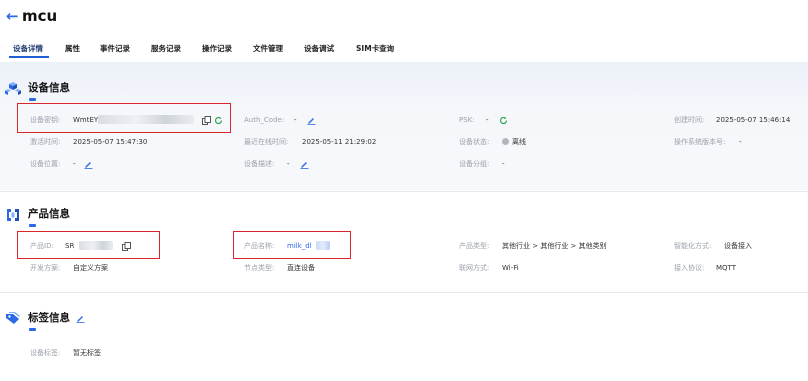  I want to click on psk-label: PSK:, so click(467, 120).